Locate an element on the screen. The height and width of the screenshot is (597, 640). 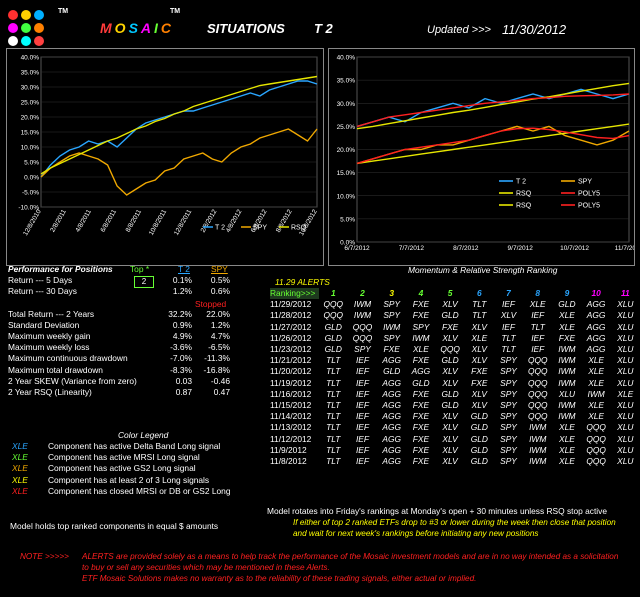
x-tick-label: 7/7/2012 is located at coordinates (412, 248).